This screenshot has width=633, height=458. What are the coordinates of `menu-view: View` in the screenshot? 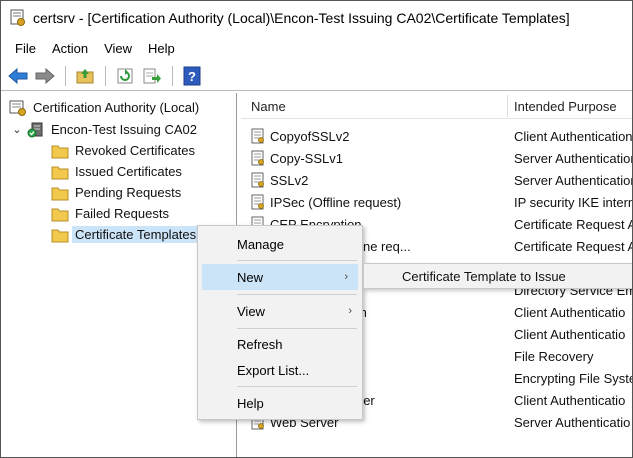 It's located at (118, 48).